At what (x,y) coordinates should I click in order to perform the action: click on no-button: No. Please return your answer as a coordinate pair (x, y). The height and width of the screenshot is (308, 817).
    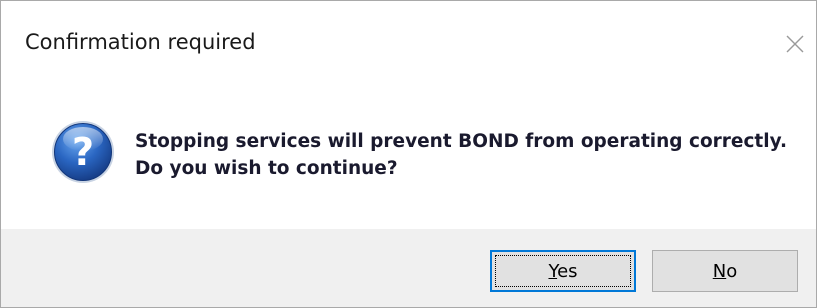
    Looking at the image, I should click on (725, 271).